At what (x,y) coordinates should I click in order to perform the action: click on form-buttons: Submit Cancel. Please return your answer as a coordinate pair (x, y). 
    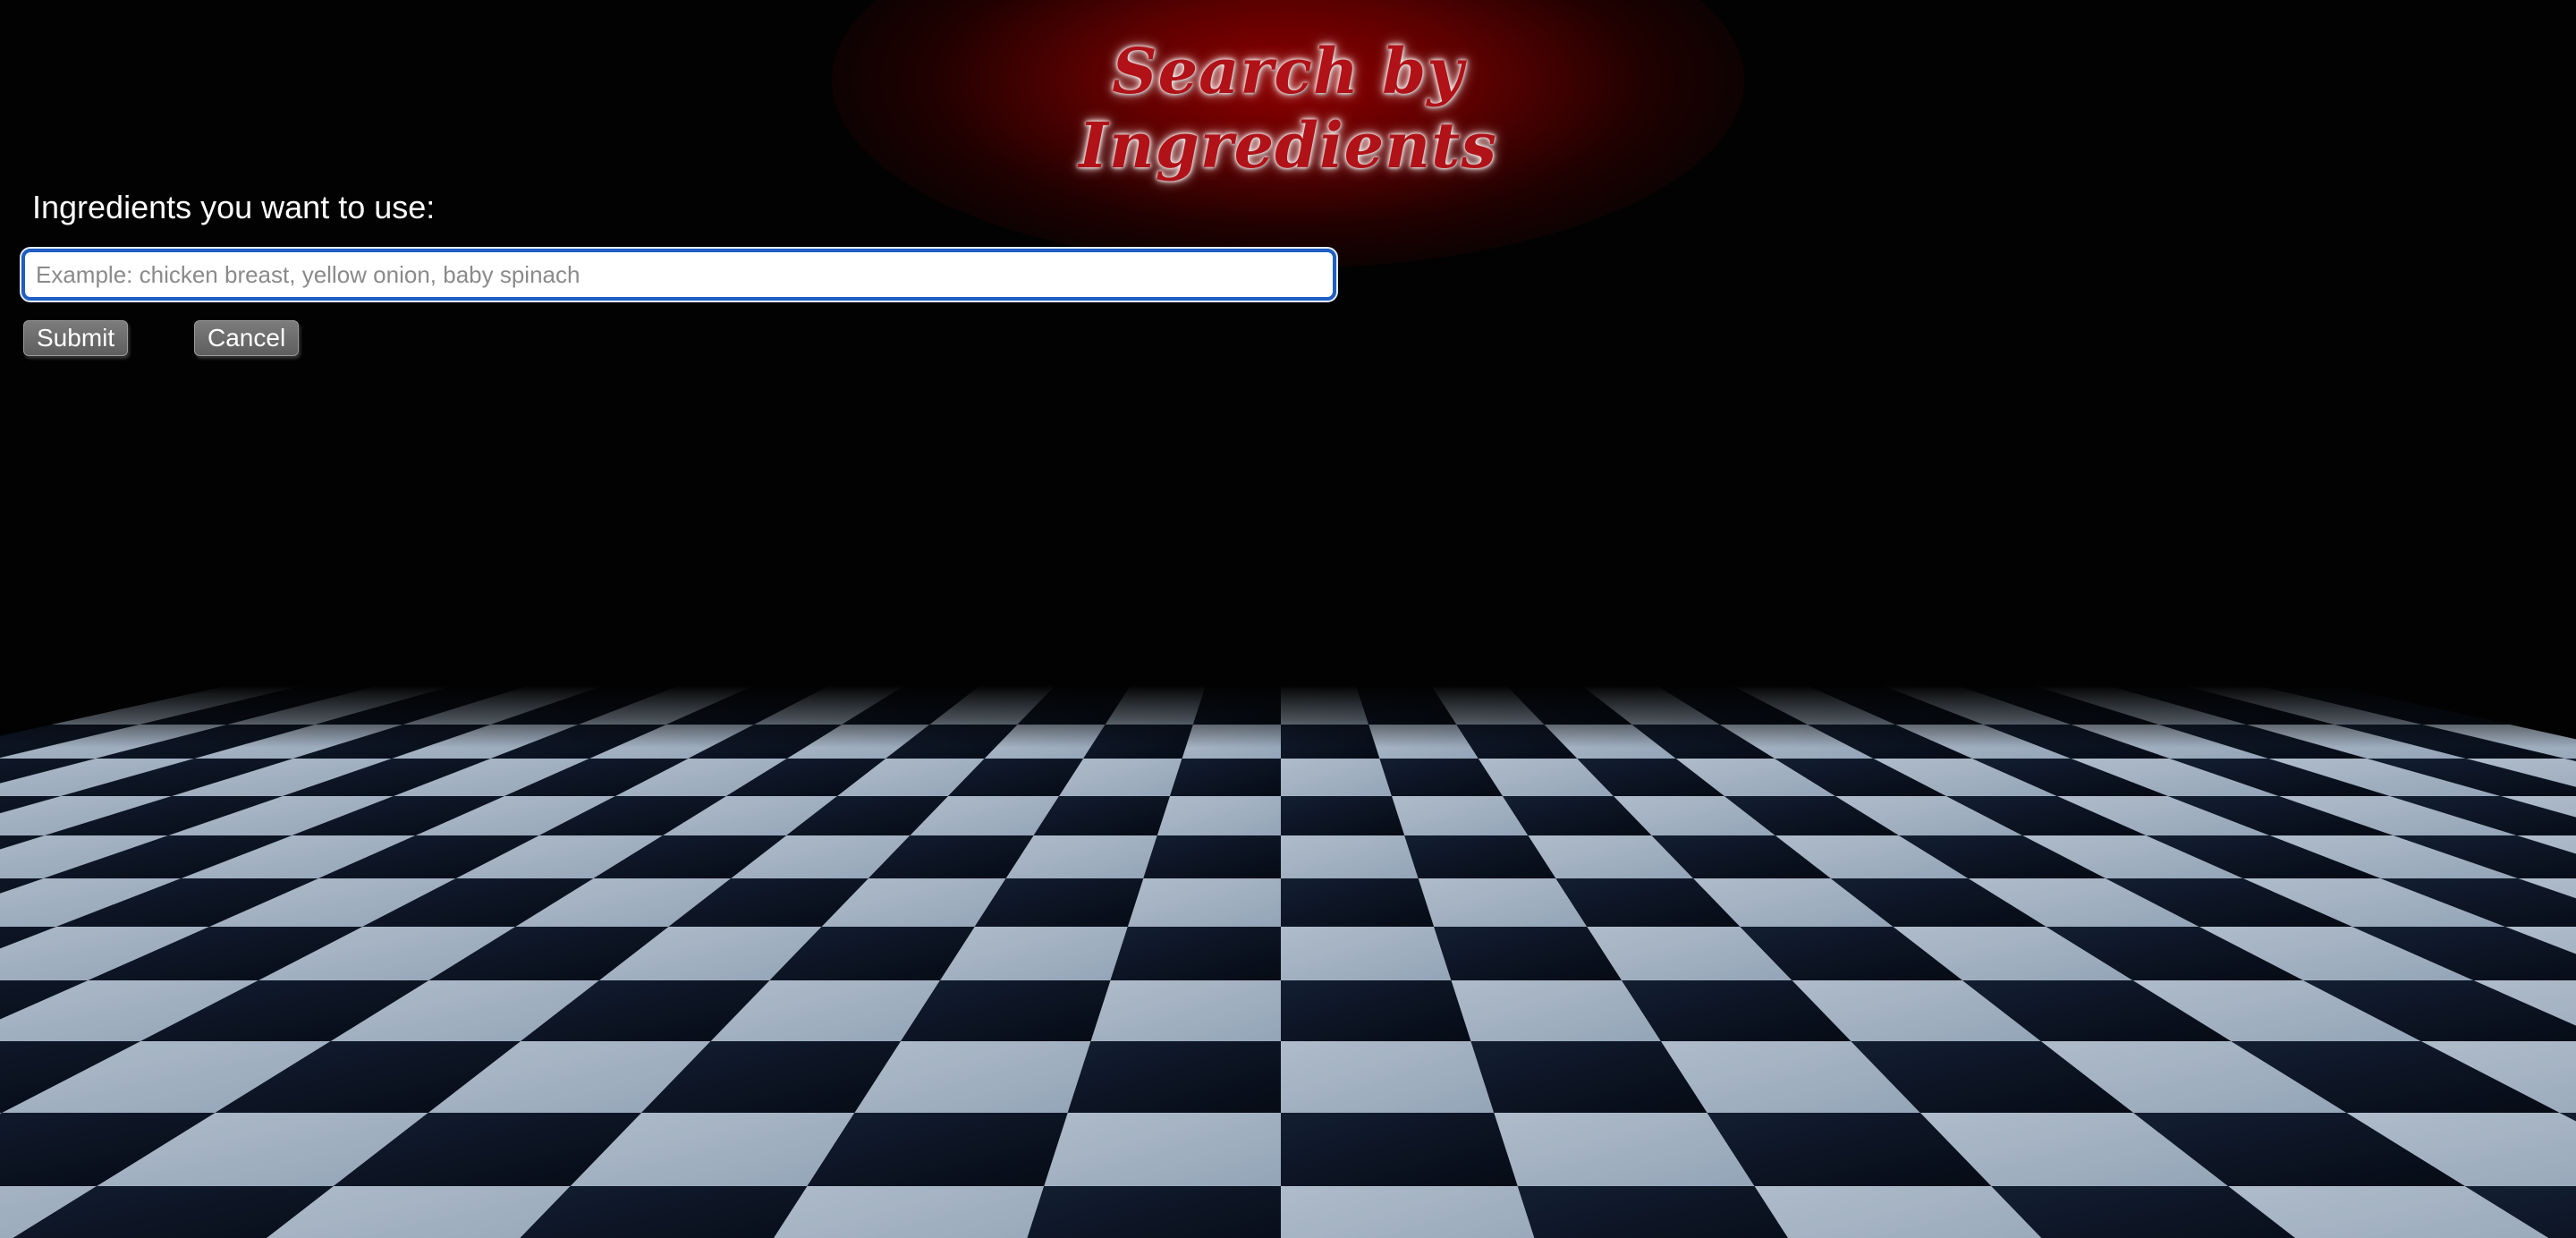
    Looking at the image, I should click on (678, 339).